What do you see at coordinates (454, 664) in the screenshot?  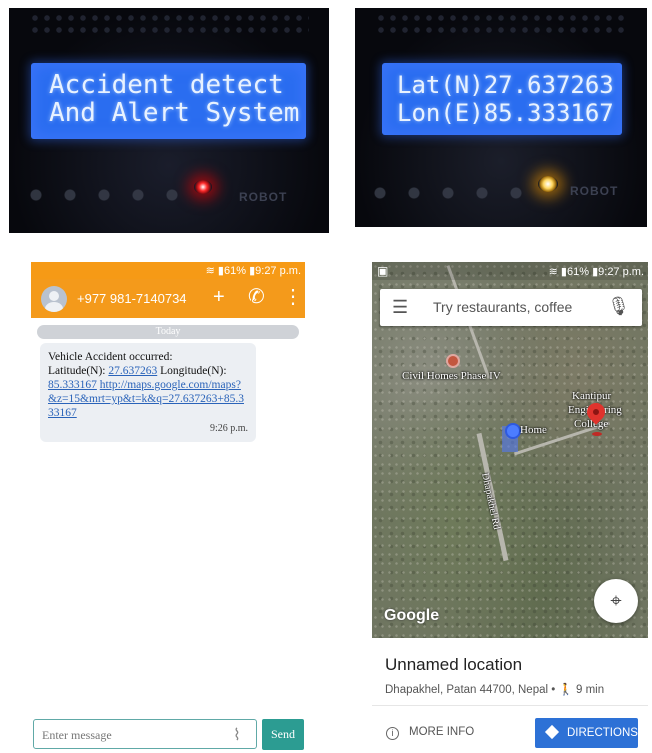 I see `place-title: Unnamed location` at bounding box center [454, 664].